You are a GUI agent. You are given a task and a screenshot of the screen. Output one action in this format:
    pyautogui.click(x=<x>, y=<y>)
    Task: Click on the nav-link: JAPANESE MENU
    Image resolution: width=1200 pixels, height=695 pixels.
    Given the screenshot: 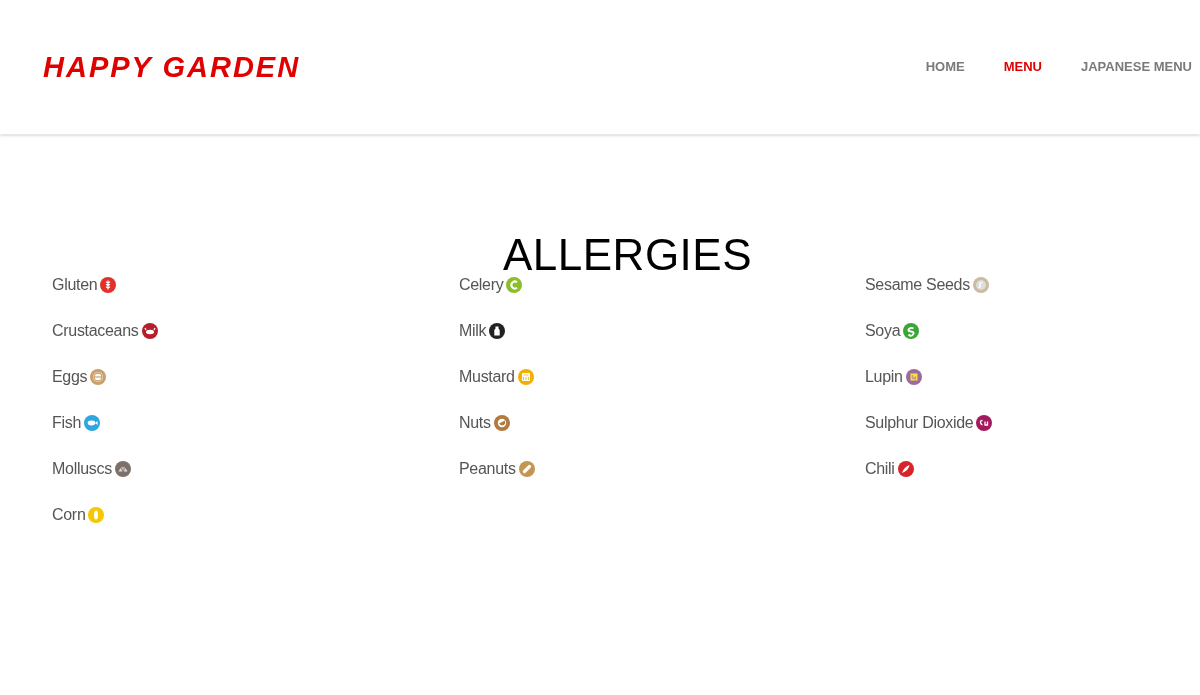 What is the action you would take?
    pyautogui.click(x=1136, y=67)
    